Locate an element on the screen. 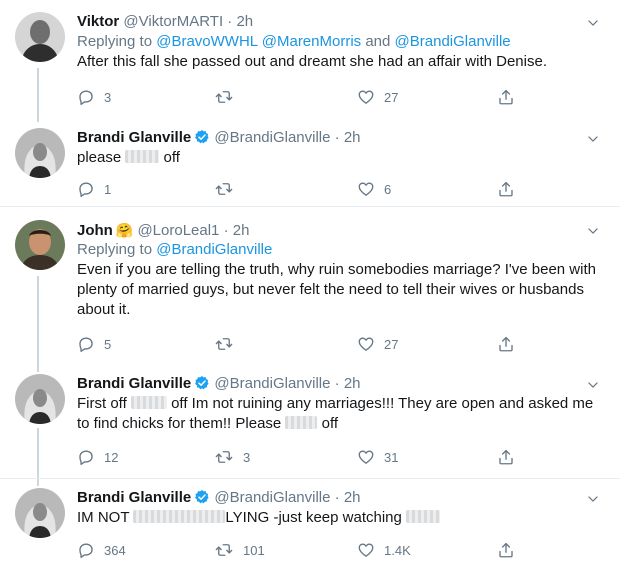 This screenshot has width=620, height=581. like-button: 1.4K is located at coordinates (384, 550).